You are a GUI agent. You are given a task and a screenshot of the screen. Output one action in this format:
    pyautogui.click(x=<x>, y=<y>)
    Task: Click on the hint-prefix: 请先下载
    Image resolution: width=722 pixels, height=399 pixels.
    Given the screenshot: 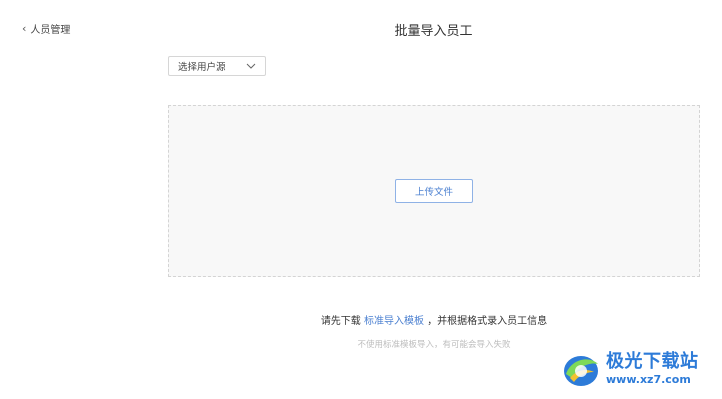 What is the action you would take?
    pyautogui.click(x=340, y=321)
    